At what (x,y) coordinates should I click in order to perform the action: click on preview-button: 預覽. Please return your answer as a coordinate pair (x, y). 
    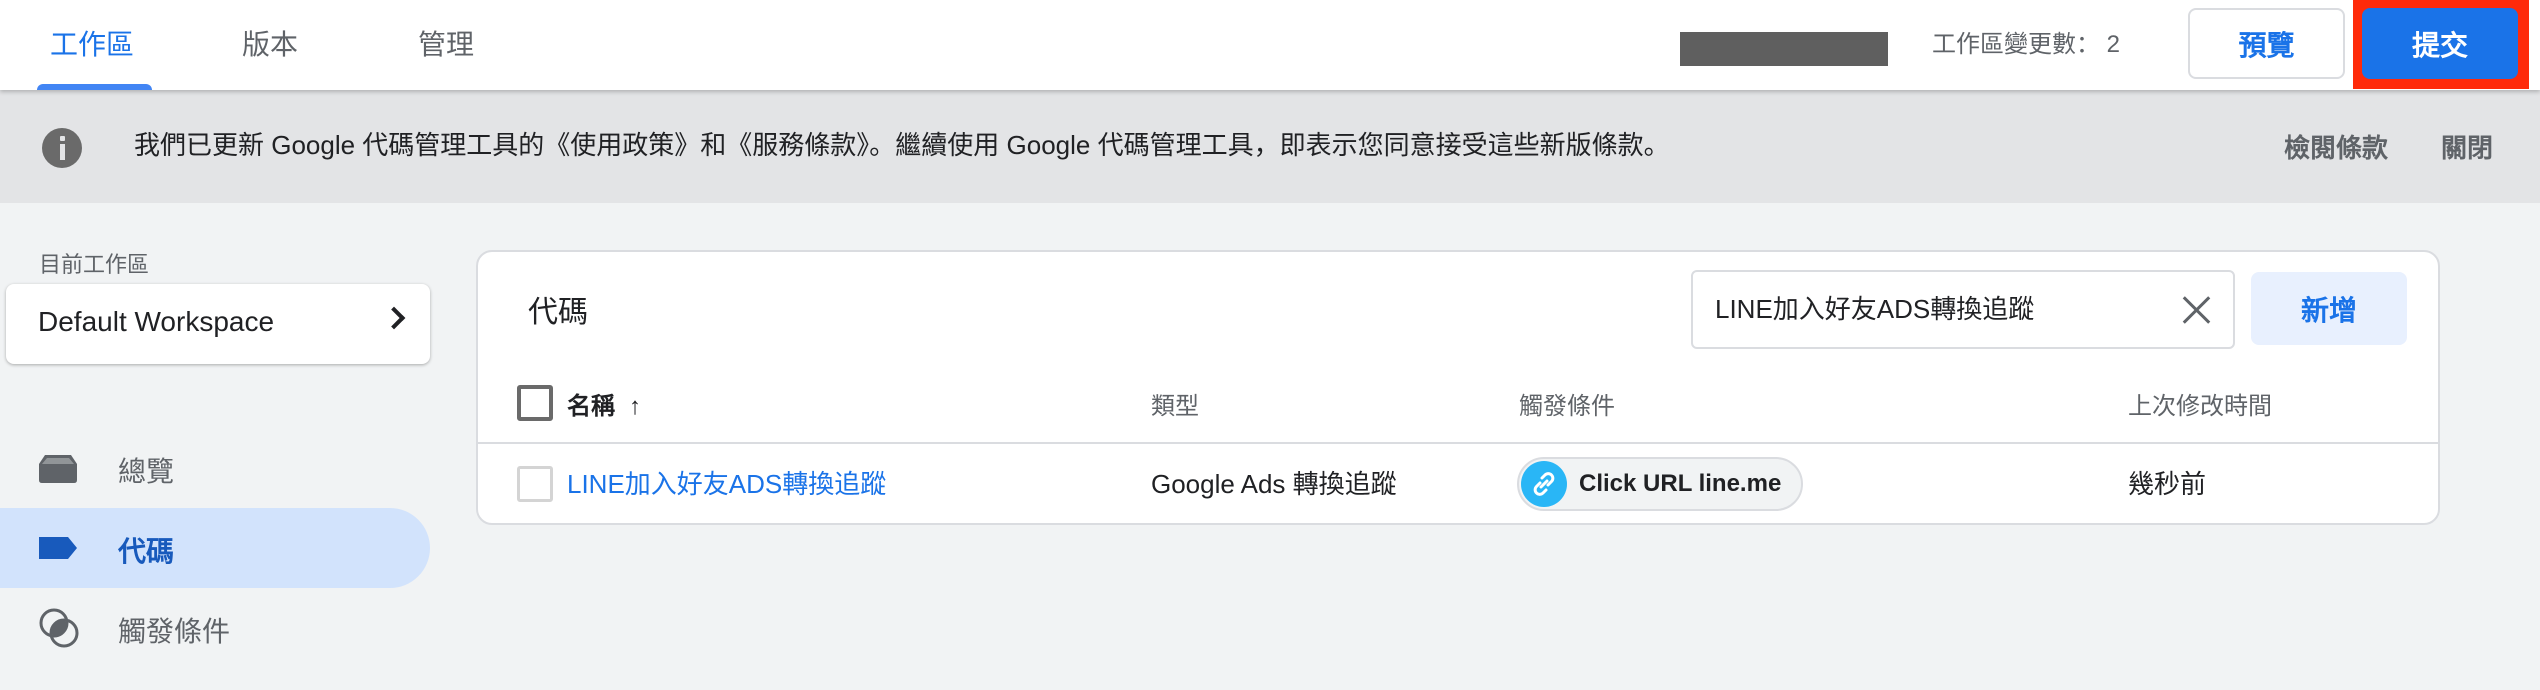
    Looking at the image, I should click on (2266, 43).